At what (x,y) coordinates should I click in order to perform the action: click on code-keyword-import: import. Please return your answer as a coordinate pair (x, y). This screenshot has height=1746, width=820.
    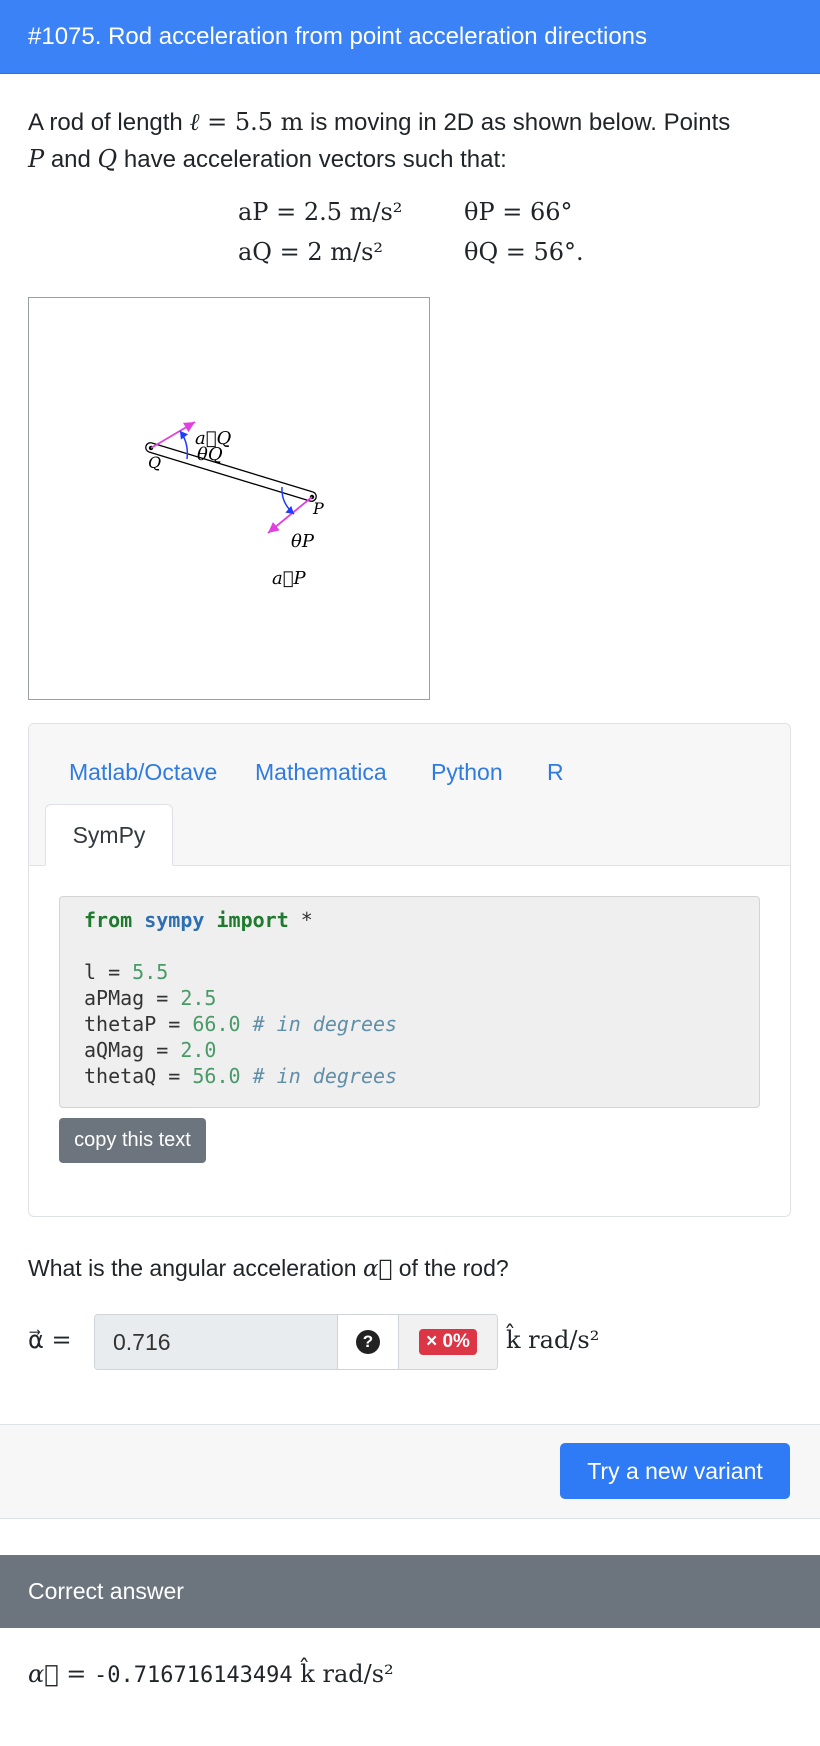
    Looking at the image, I should click on (252, 920).